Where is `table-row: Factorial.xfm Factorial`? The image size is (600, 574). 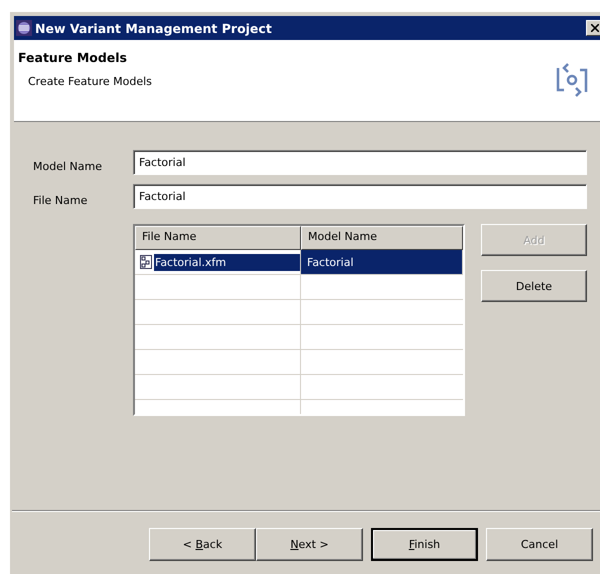 table-row: Factorial.xfm Factorial is located at coordinates (299, 262).